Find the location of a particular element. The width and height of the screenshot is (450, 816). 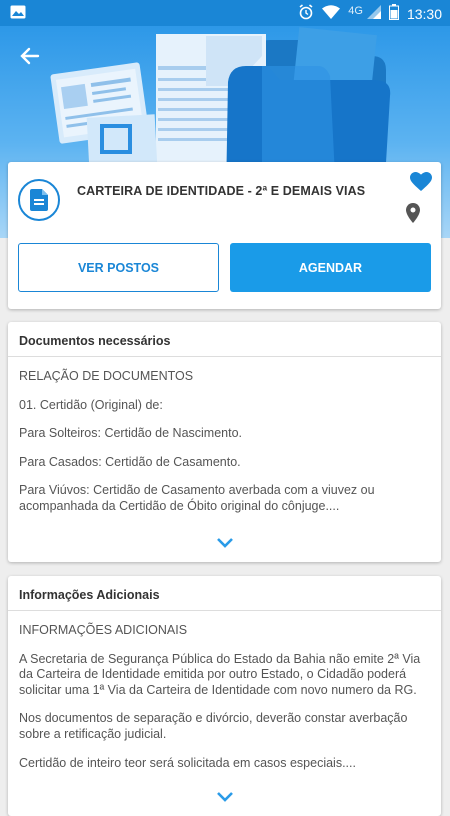

wifi-icon is located at coordinates (331, 13).